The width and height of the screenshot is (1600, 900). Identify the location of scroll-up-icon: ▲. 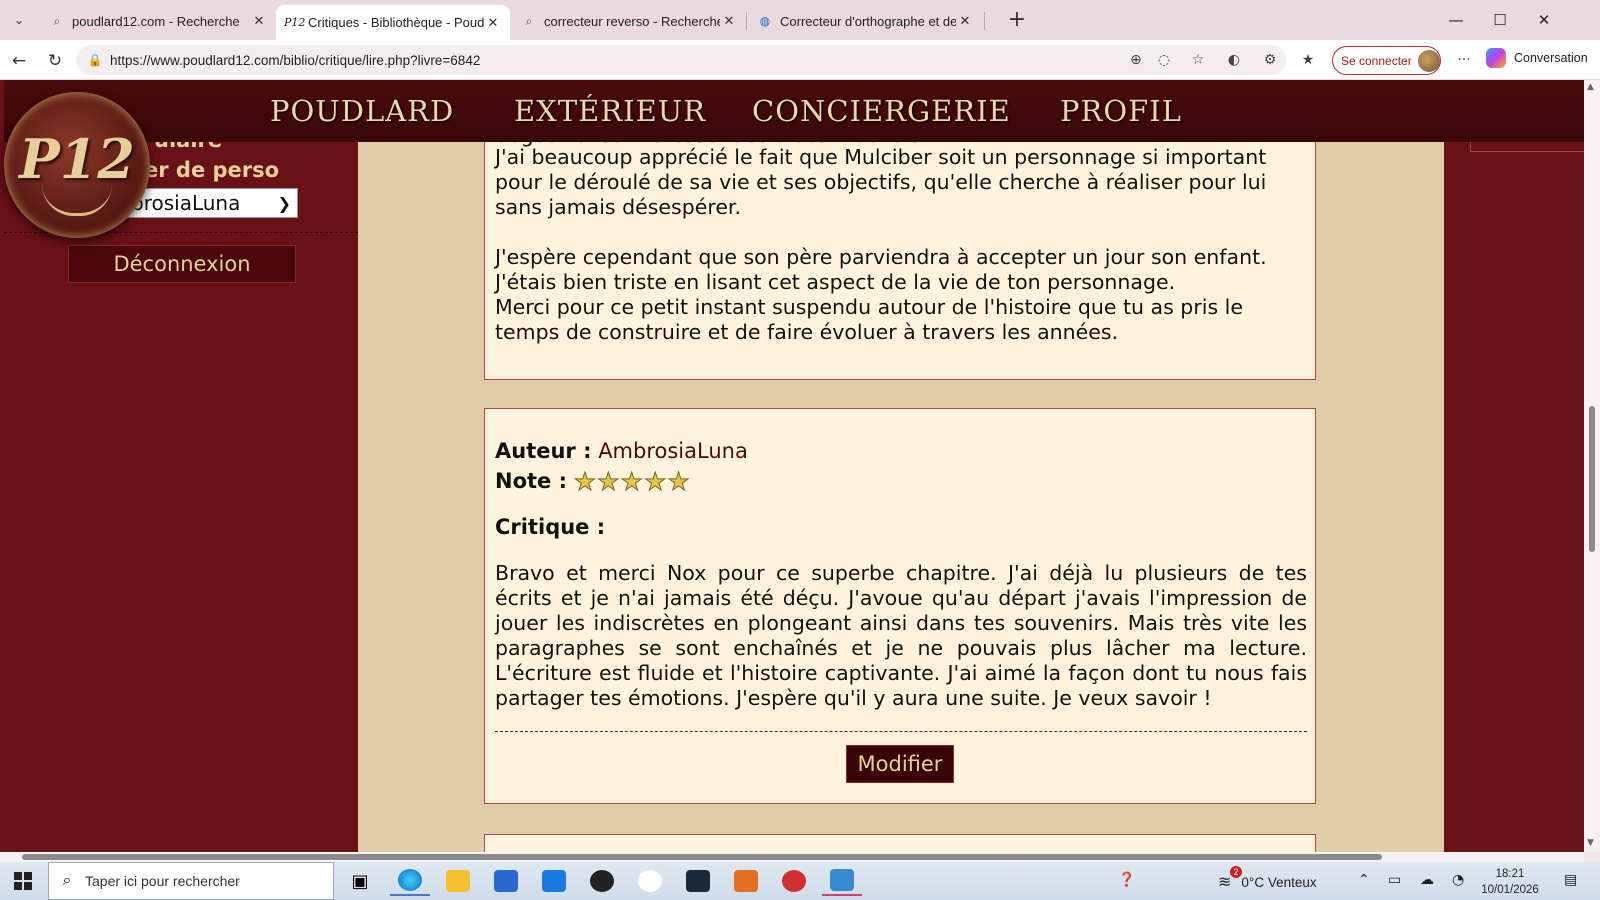
(1590, 87).